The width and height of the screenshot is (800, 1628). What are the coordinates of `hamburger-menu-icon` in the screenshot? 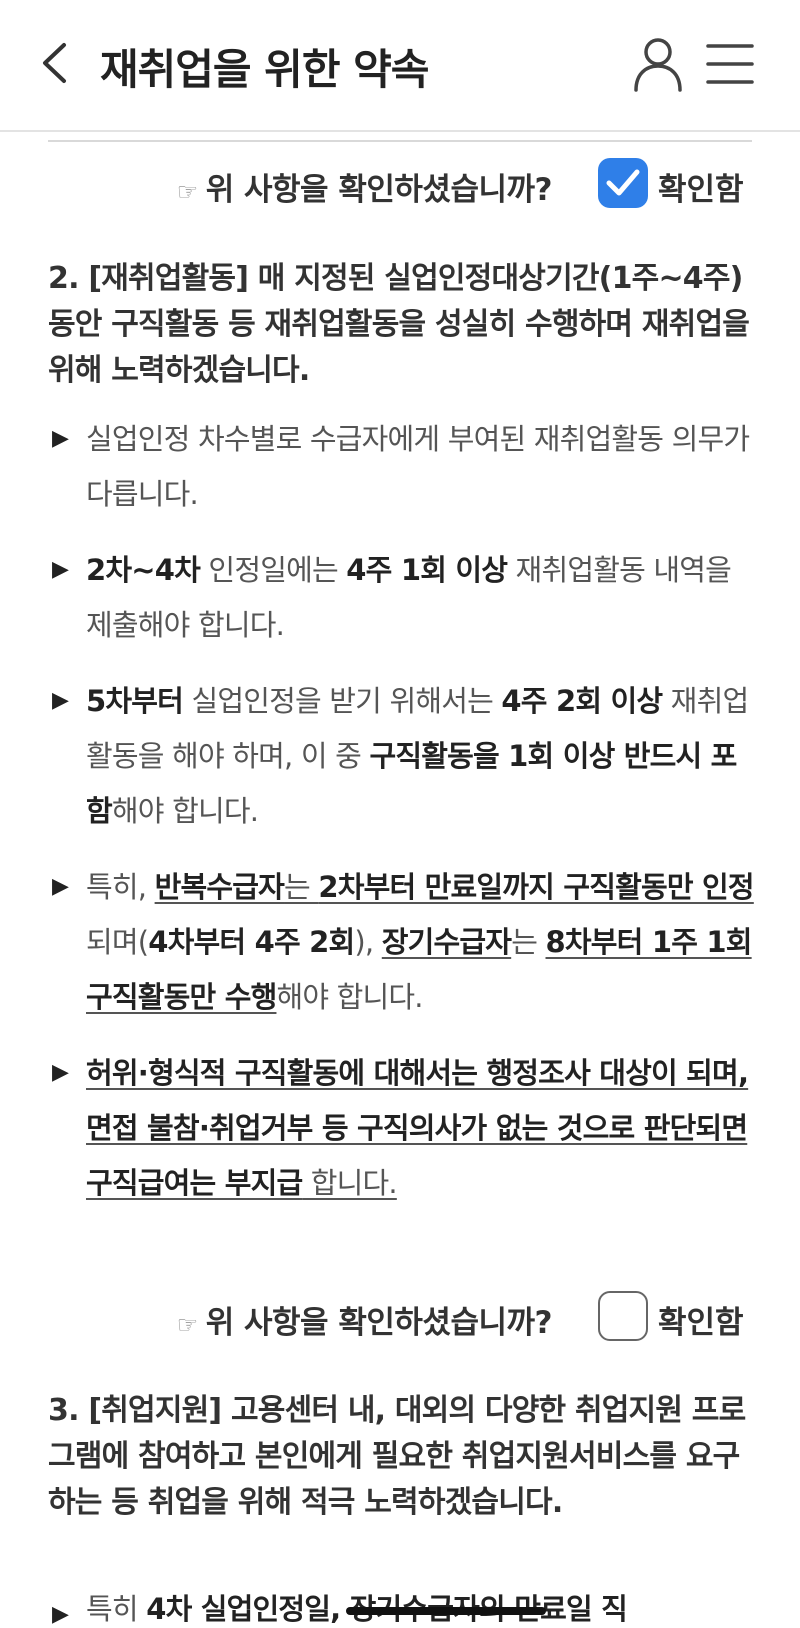 It's located at (730, 64).